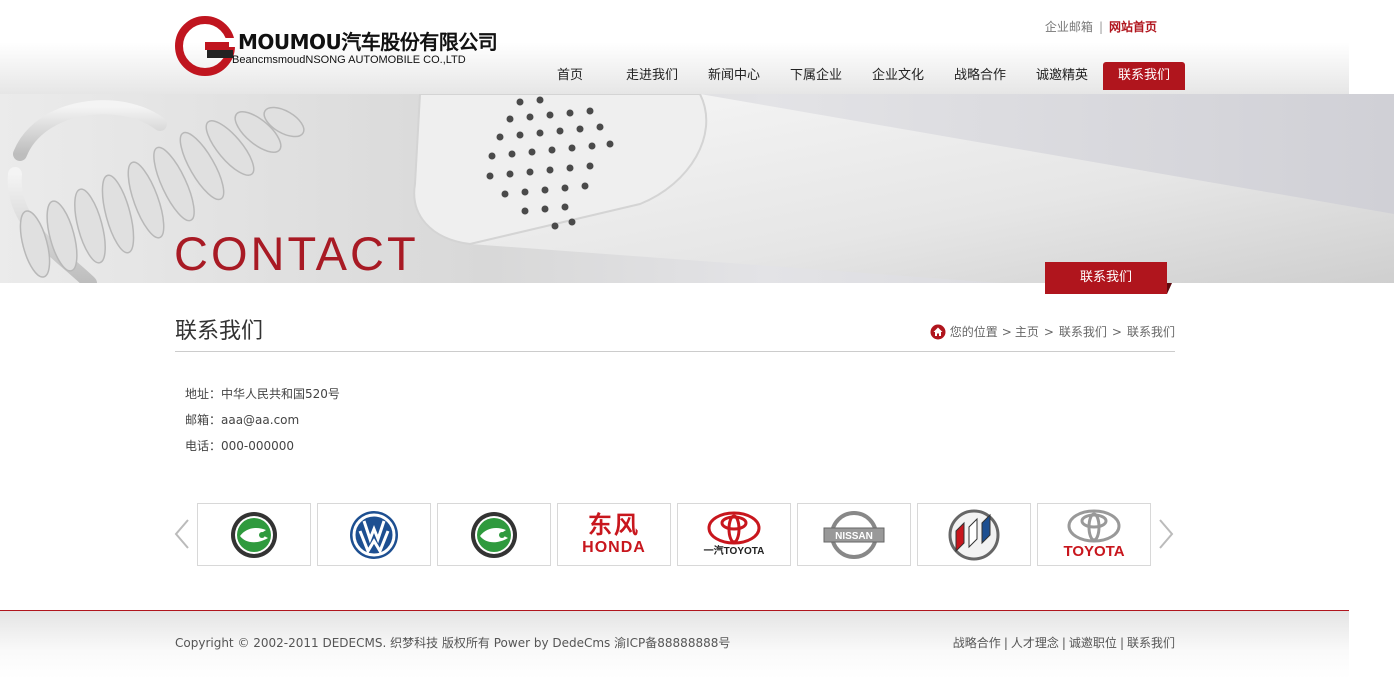 The width and height of the screenshot is (1394, 679). What do you see at coordinates (1094, 551) in the screenshot?
I see `toyota-wordmark: TOYOTA` at bounding box center [1094, 551].